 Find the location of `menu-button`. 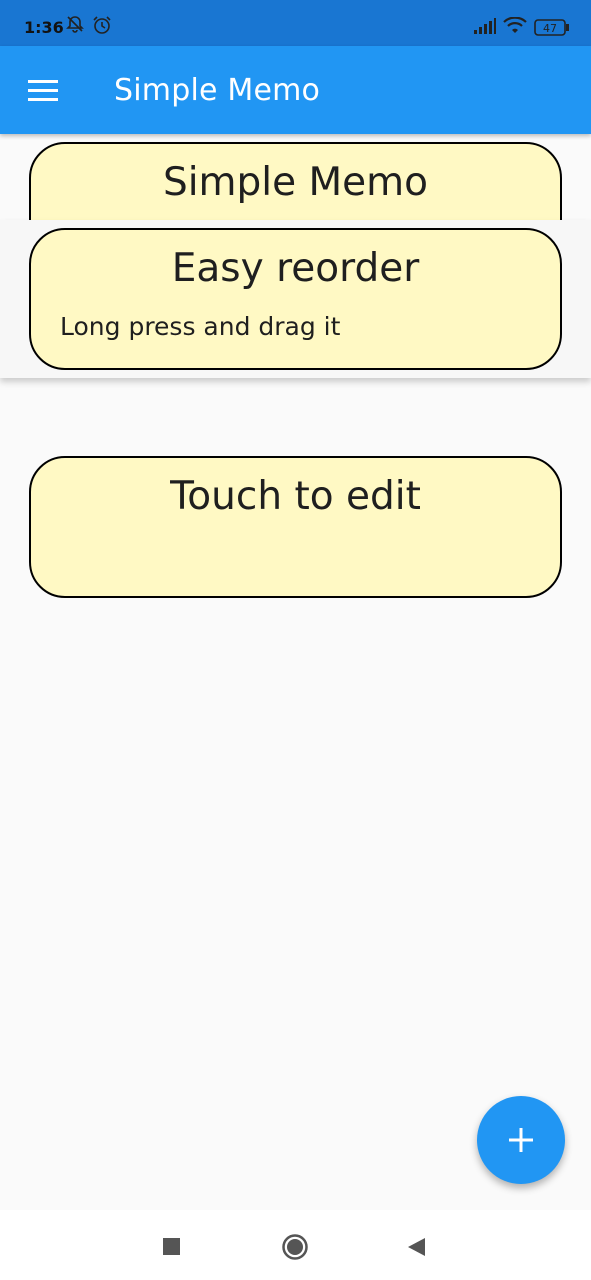

menu-button is located at coordinates (44, 91).